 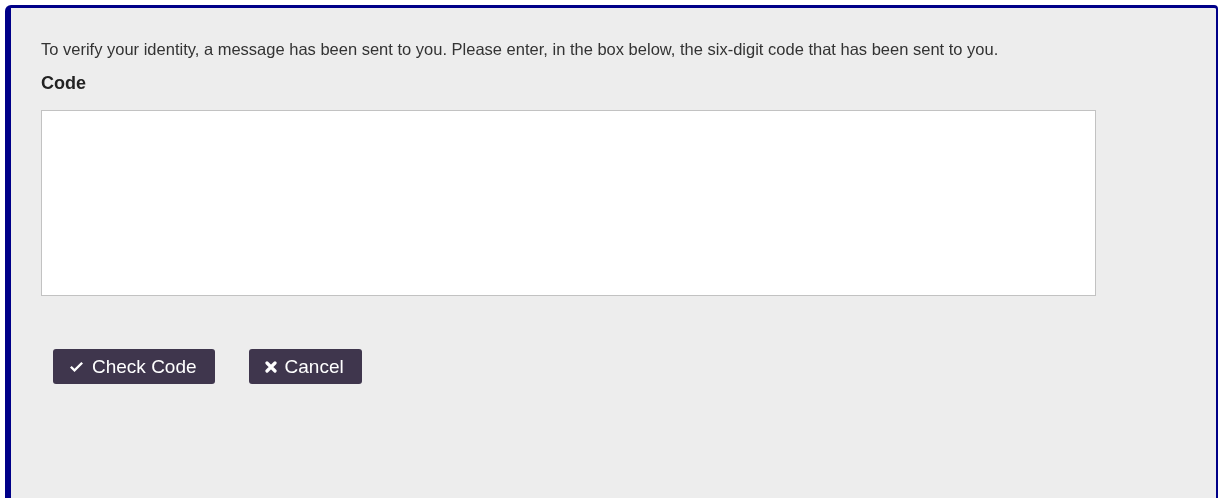 What do you see at coordinates (520, 49) in the screenshot?
I see `instruction-text: To verify your identity, a message has been sent to you. Please enter, in the box below, the six-digit code that has been sent to you.` at bounding box center [520, 49].